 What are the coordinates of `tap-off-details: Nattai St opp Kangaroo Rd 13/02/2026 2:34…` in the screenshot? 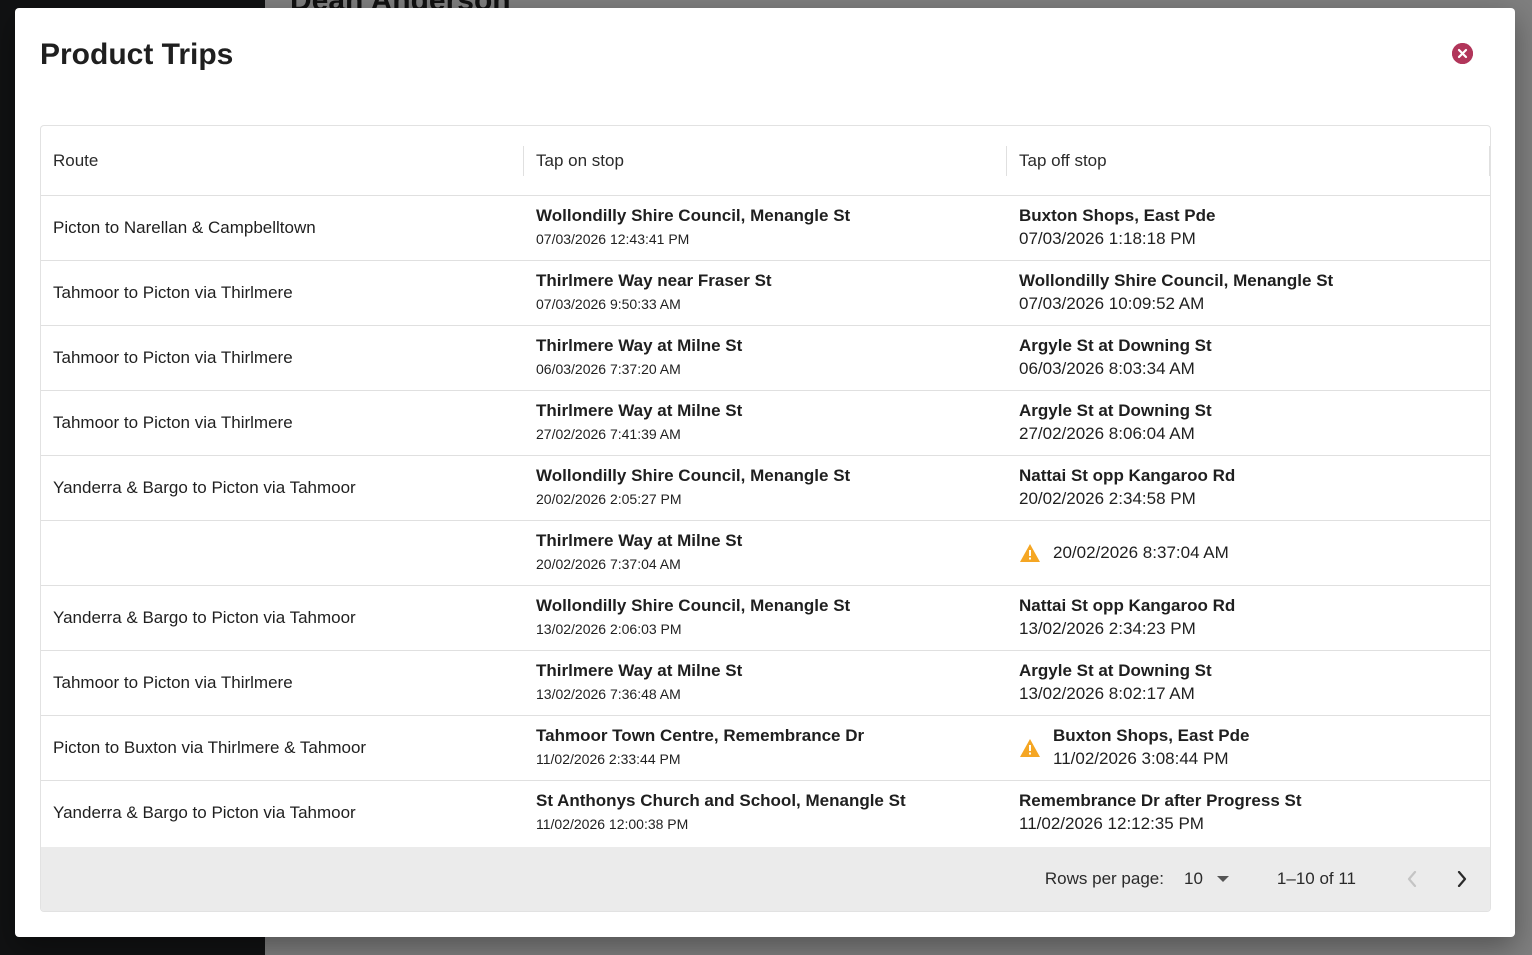 It's located at (1127, 618).